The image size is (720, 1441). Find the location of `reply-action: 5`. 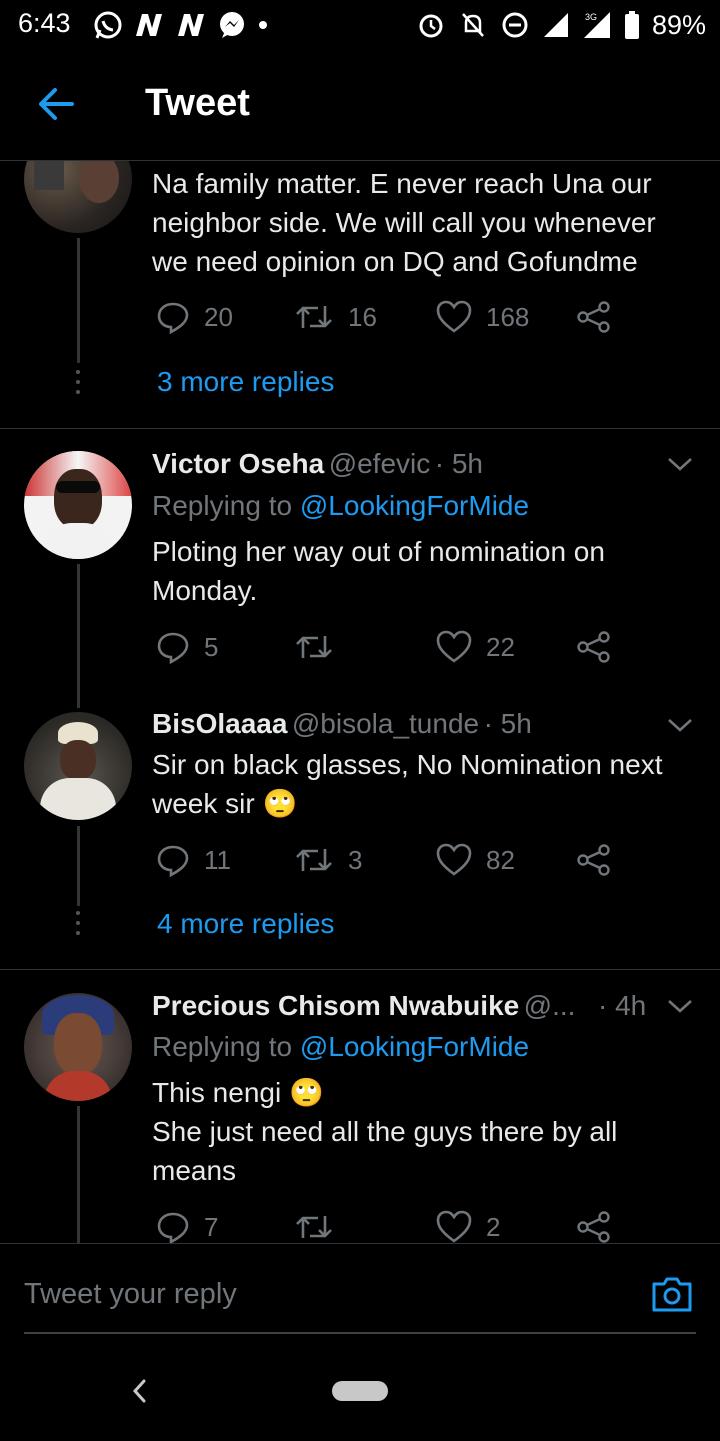

reply-action: 5 is located at coordinates (187, 647).